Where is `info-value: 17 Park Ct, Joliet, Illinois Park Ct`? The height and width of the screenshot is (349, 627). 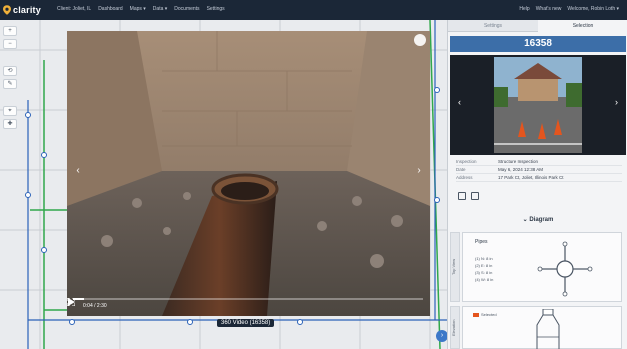
info-value: 17 Park Ct, Joliet, Illinois Park Ct is located at coordinates (531, 177).